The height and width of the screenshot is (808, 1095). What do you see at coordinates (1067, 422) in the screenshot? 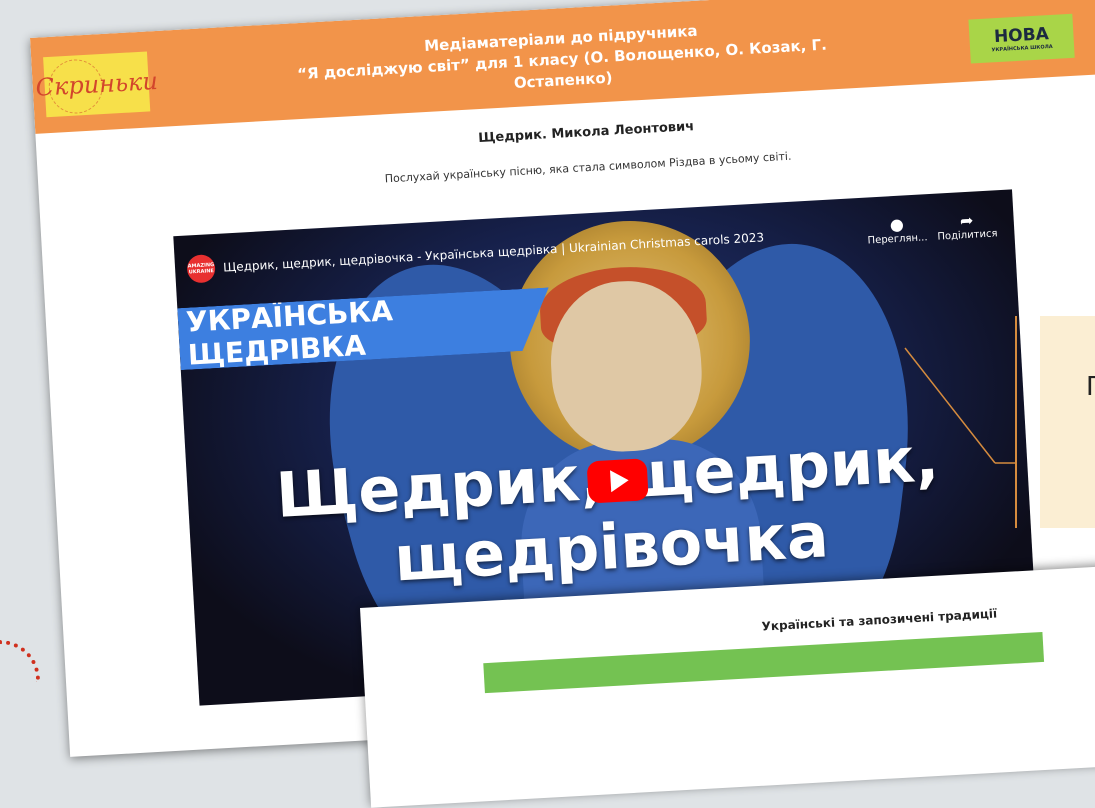
I see `callout-box: П` at bounding box center [1067, 422].